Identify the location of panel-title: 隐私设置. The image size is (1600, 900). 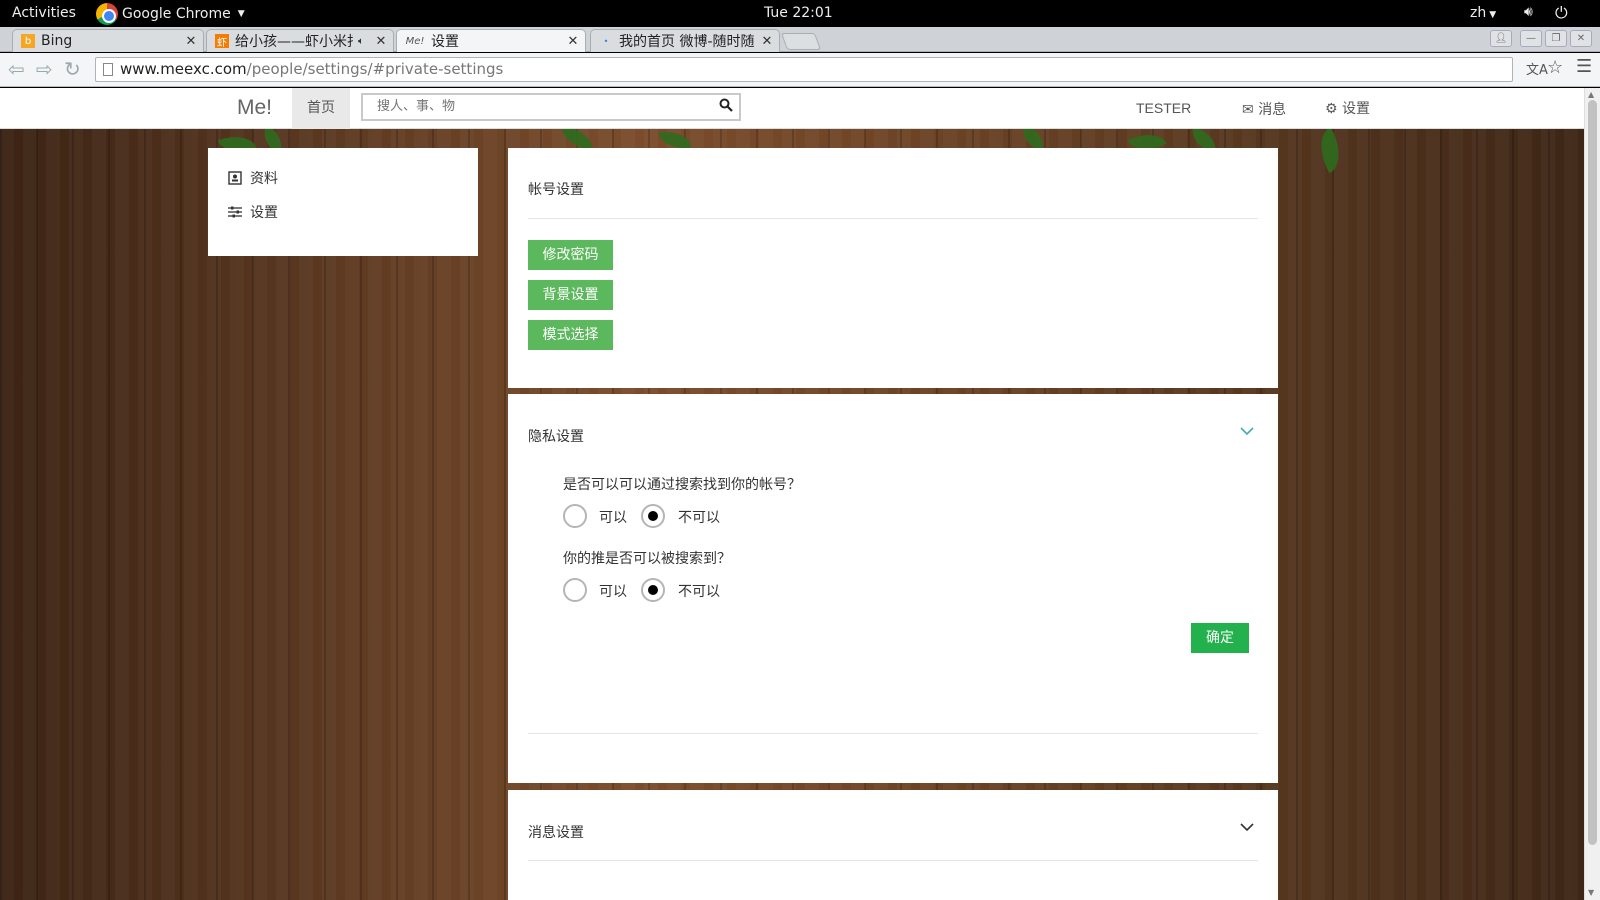
(556, 437).